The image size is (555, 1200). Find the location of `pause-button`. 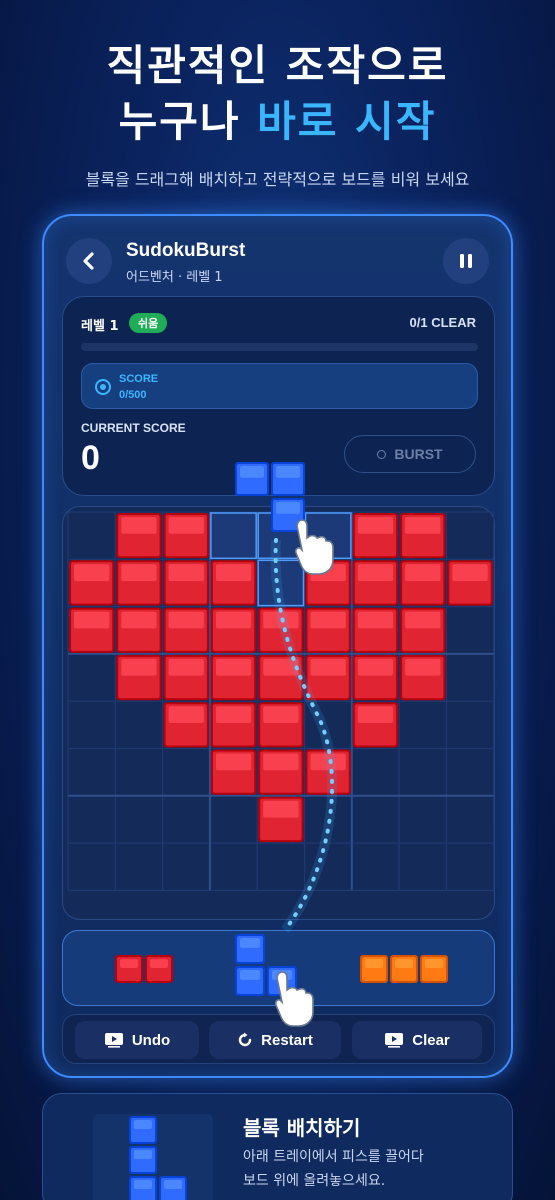

pause-button is located at coordinates (466, 261).